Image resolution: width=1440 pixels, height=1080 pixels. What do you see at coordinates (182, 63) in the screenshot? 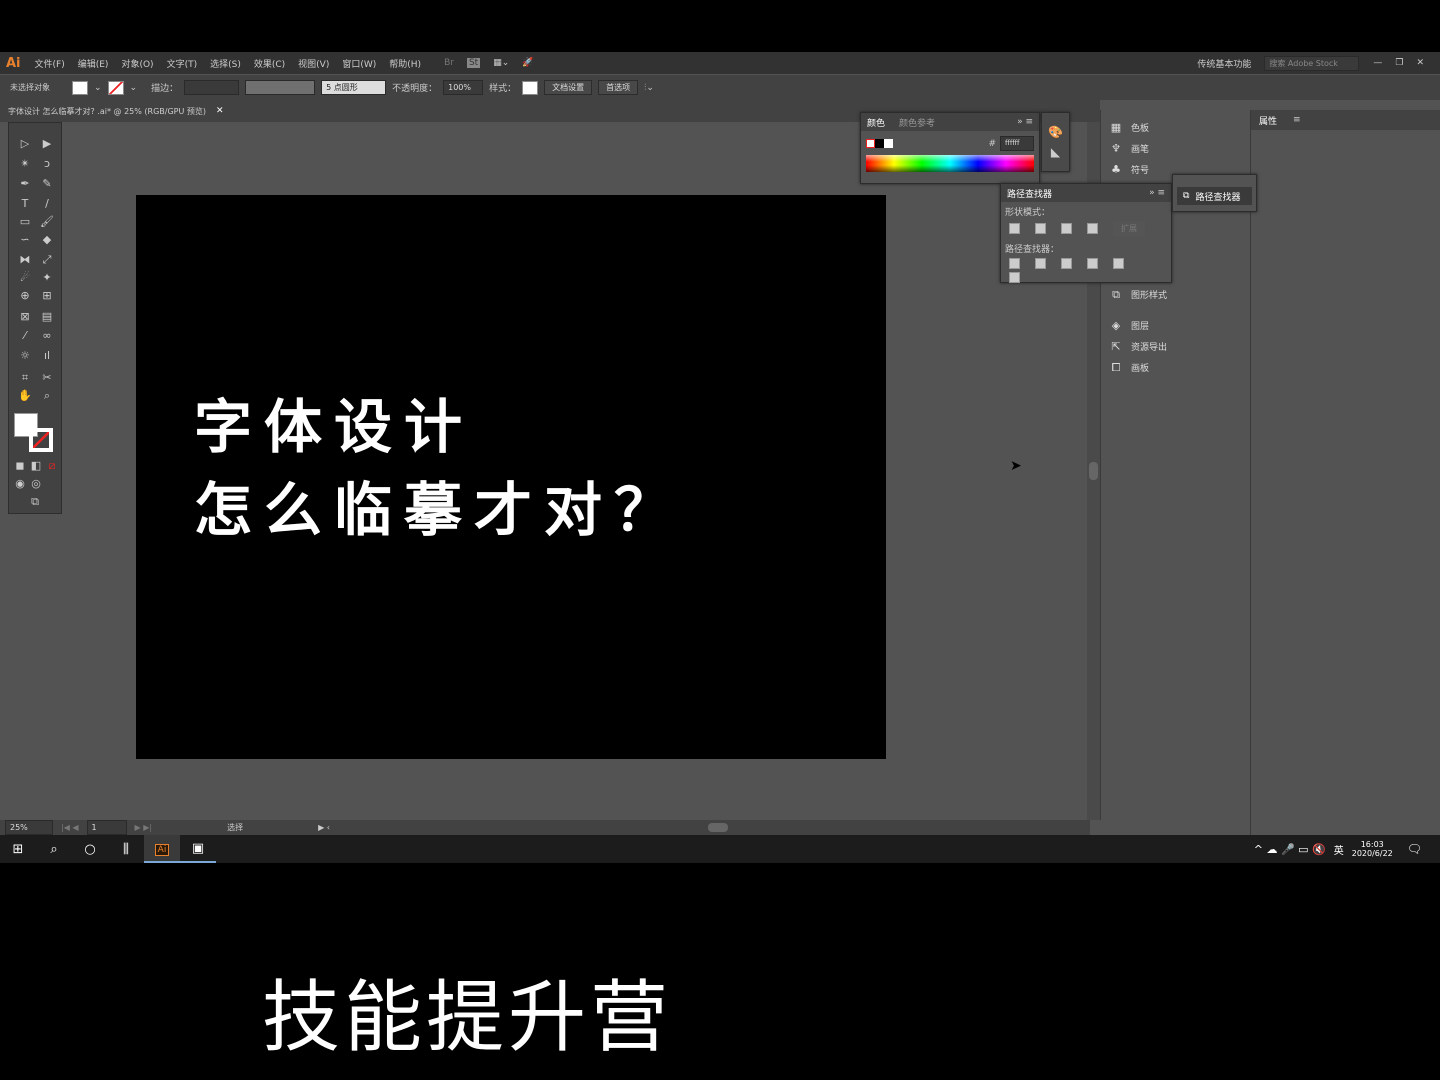
I see `menu-type: 文字(T)` at bounding box center [182, 63].